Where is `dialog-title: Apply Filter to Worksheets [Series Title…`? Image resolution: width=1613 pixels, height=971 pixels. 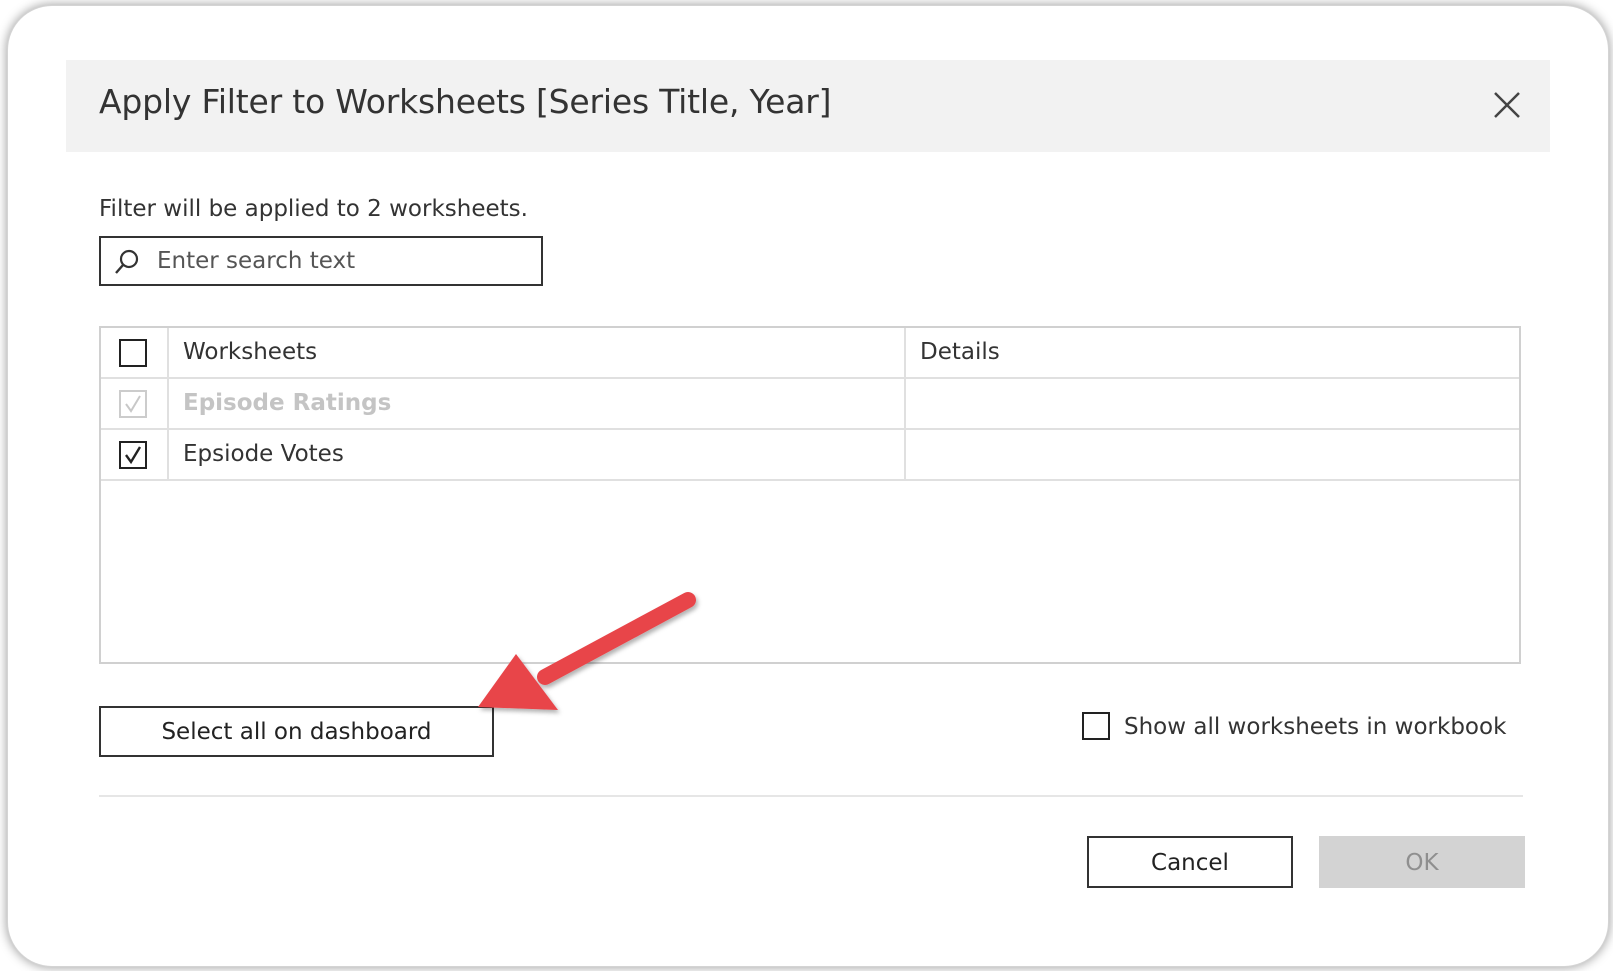 dialog-title: Apply Filter to Worksheets [Series Title… is located at coordinates (465, 101).